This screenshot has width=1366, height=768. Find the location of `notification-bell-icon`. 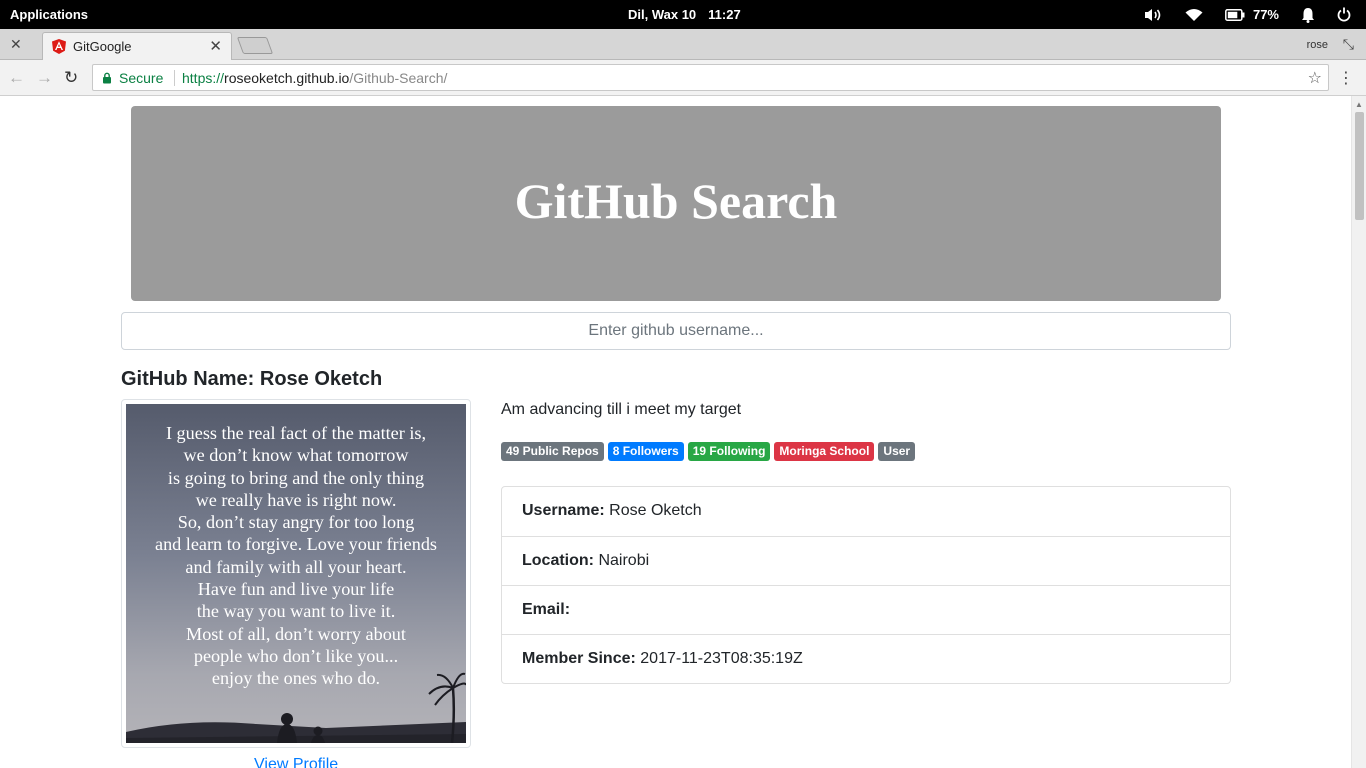

notification-bell-icon is located at coordinates (1308, 15).